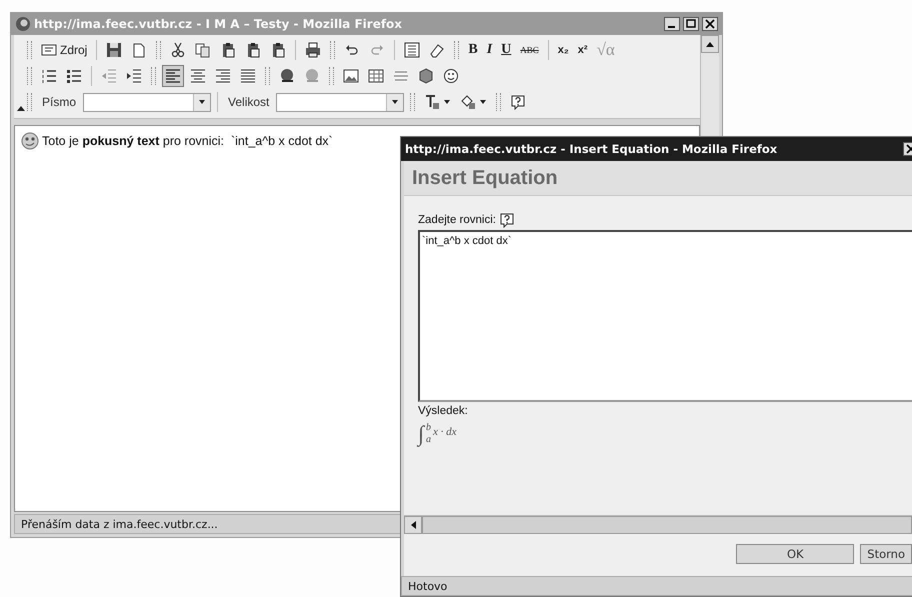  What do you see at coordinates (109, 76) in the screenshot?
I see `outdent-icon` at bounding box center [109, 76].